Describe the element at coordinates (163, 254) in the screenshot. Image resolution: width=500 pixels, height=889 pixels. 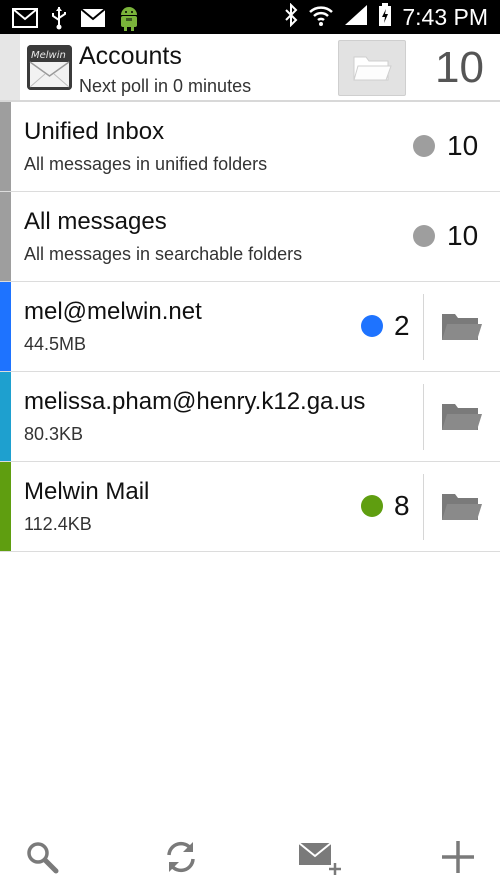
I see `account-subtitle: All messages in searchable folders` at that location.